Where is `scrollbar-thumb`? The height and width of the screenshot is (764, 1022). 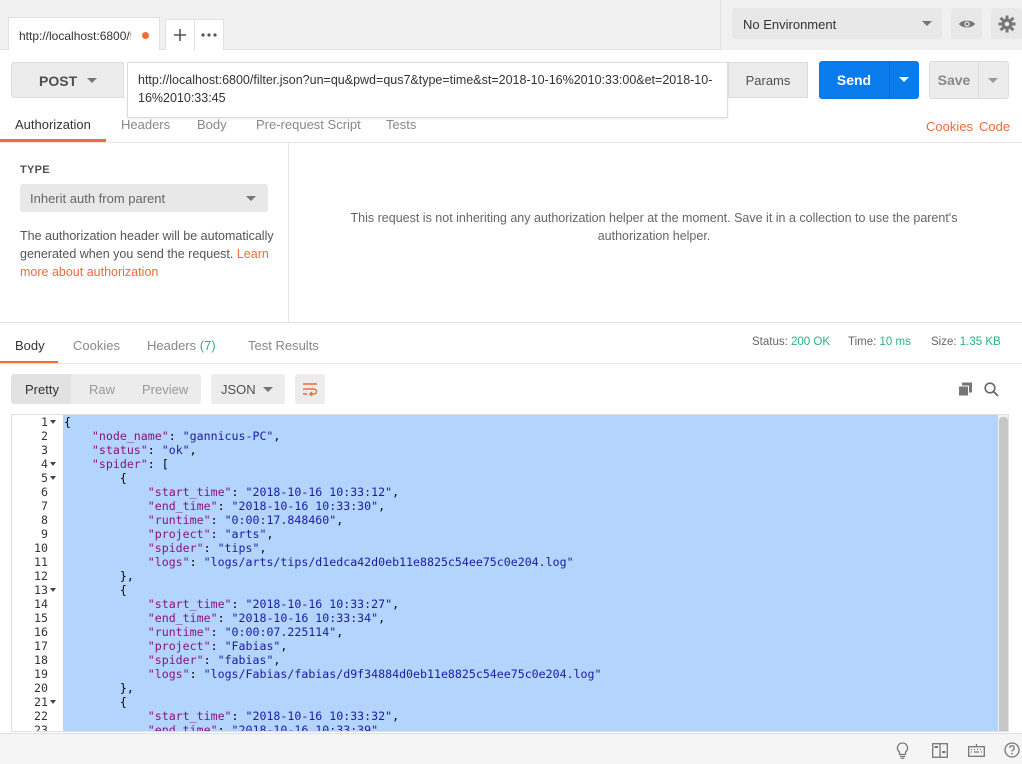 scrollbar-thumb is located at coordinates (1003, 574).